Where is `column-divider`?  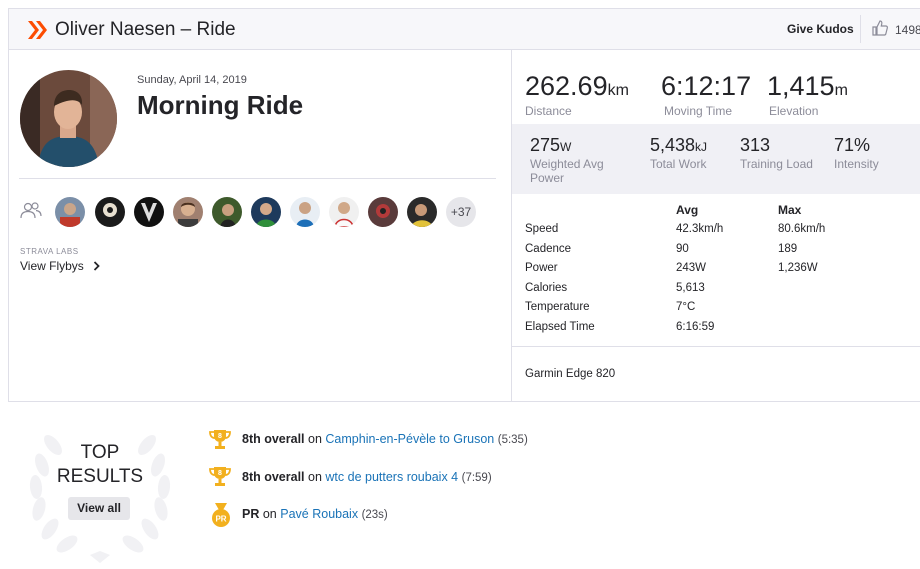 column-divider is located at coordinates (511, 226).